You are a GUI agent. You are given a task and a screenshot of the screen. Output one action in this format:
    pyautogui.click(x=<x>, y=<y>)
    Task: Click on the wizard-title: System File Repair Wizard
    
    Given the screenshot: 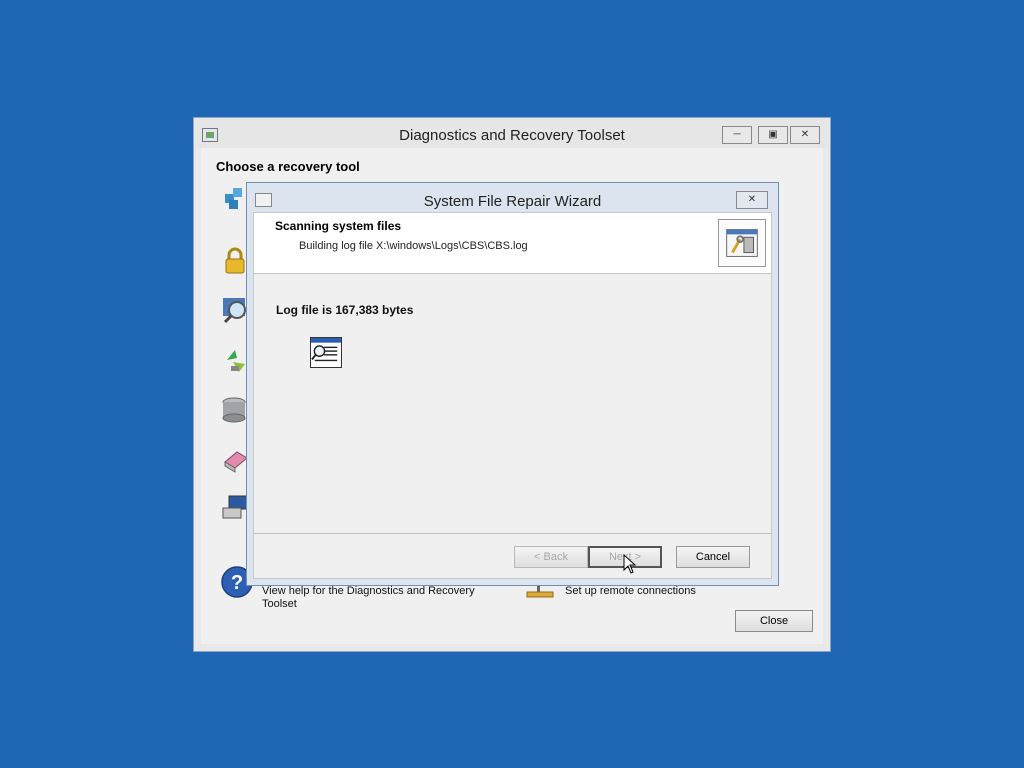 What is the action you would take?
    pyautogui.click(x=512, y=201)
    